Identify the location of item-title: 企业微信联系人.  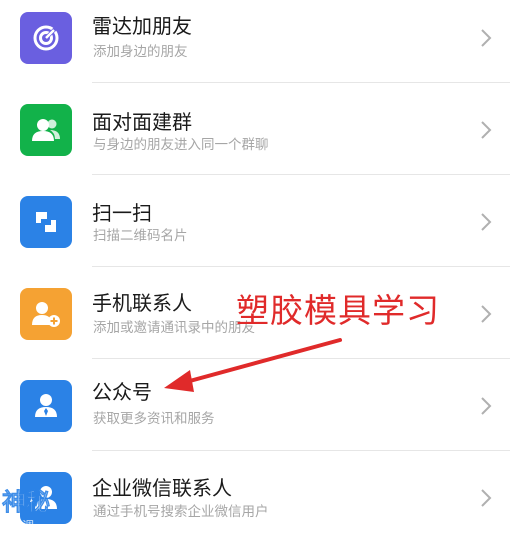
(162, 488).